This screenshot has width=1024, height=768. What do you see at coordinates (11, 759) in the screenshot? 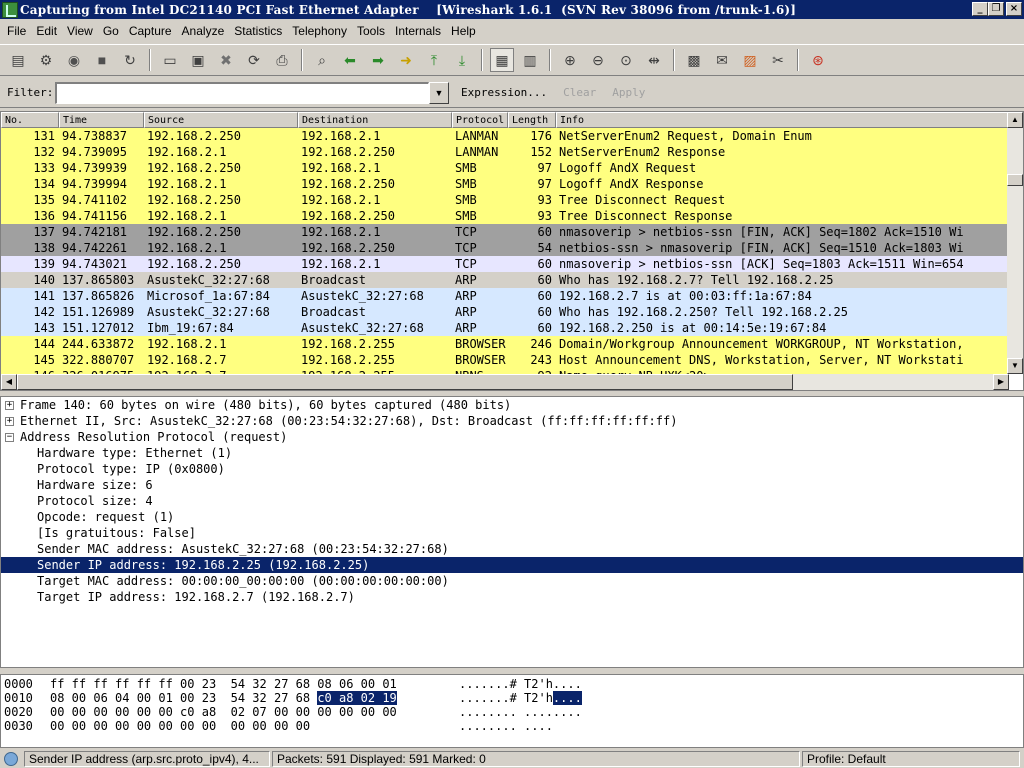
I see `expert-info-icon` at bounding box center [11, 759].